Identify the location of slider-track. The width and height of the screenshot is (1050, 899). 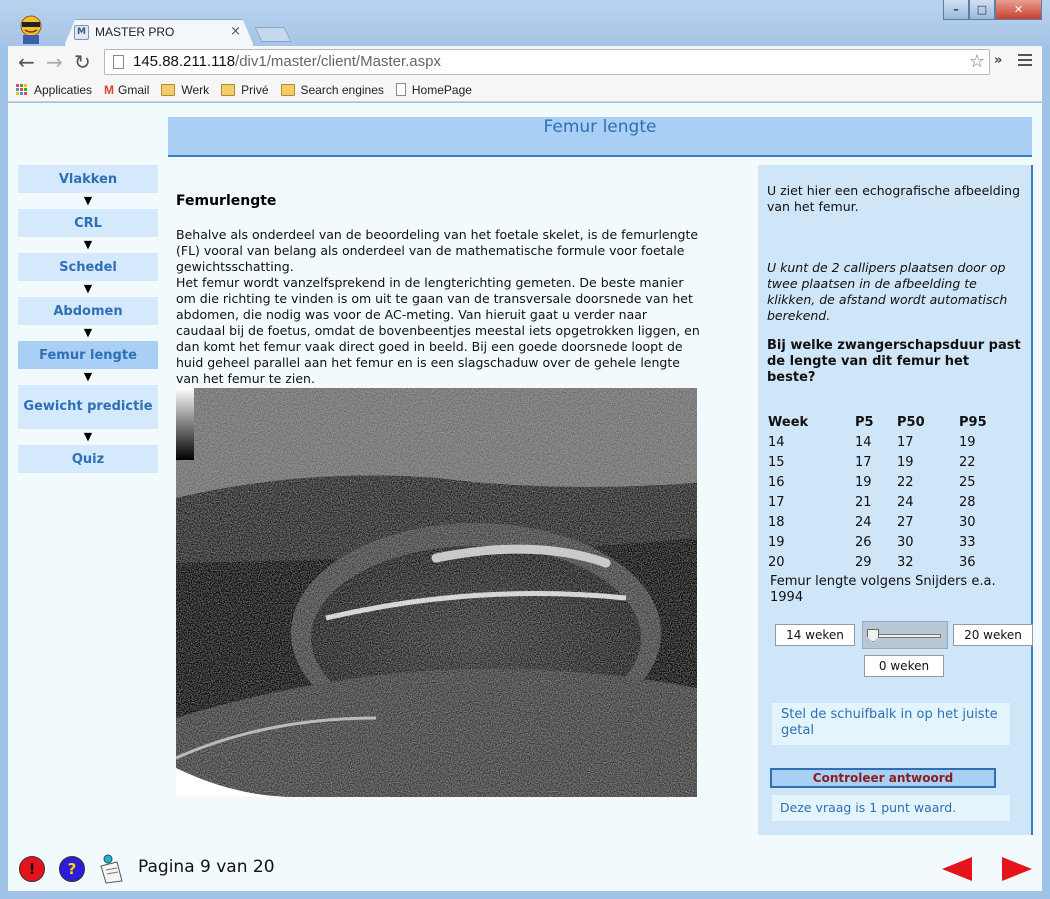
(906, 636).